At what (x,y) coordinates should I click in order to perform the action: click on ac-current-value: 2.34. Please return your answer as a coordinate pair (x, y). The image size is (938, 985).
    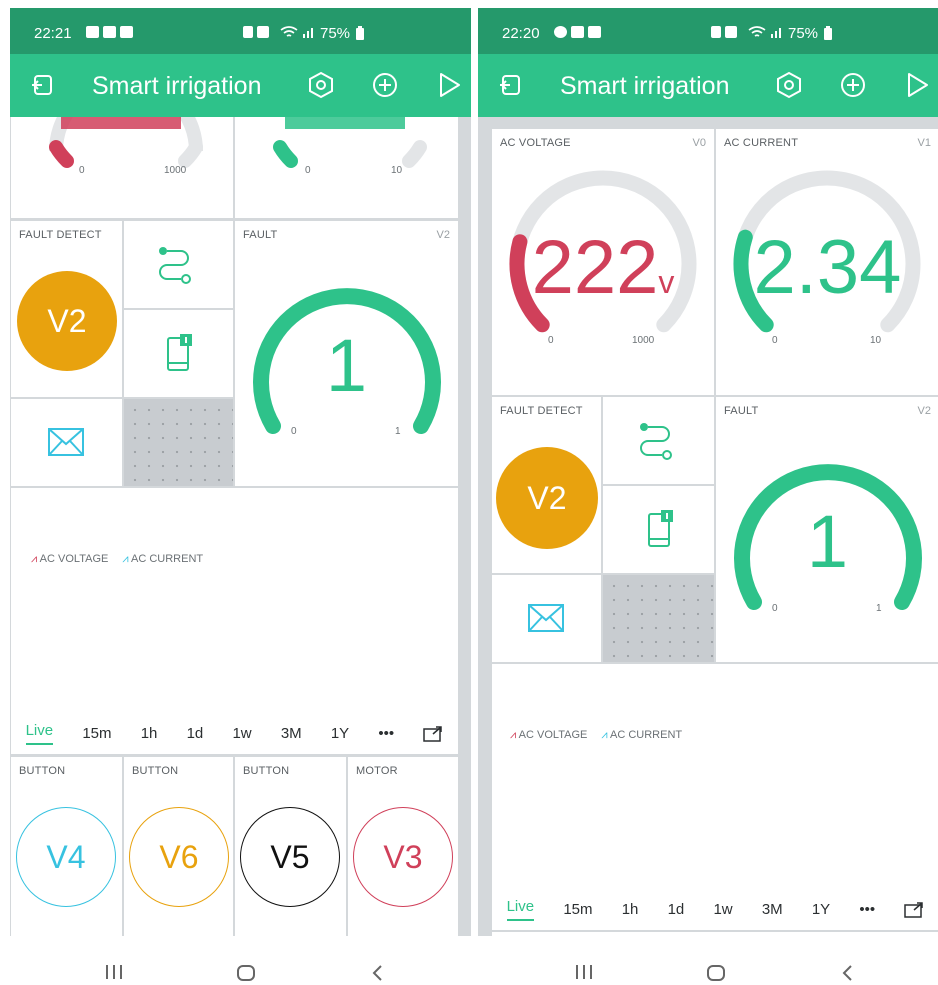
    Looking at the image, I should click on (827, 267).